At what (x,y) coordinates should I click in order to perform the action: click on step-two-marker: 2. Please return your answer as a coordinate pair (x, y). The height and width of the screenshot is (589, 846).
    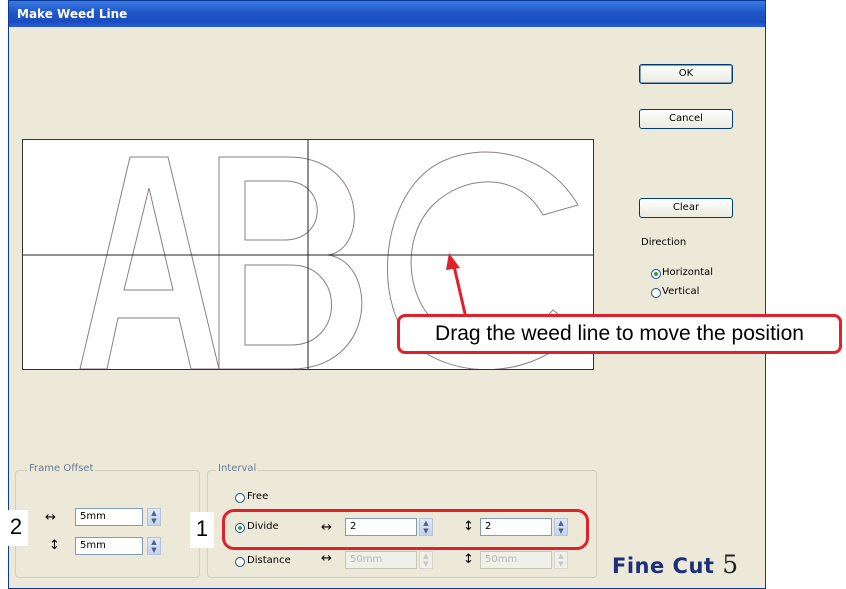
    Looking at the image, I should click on (16, 528).